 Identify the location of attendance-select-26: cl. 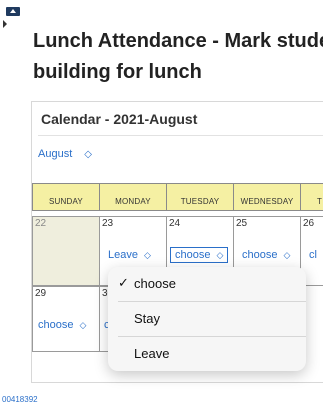
(313, 255).